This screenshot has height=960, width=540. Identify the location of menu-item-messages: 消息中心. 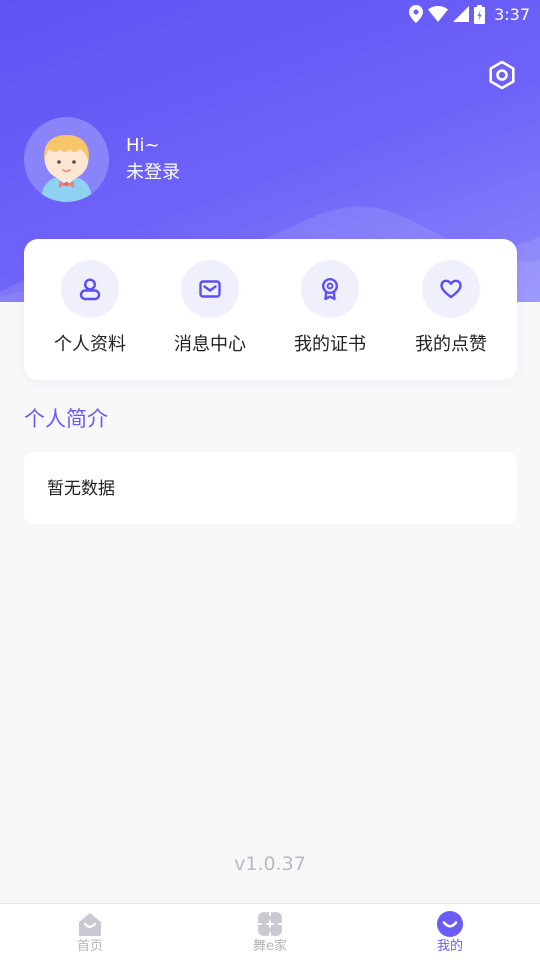
(210, 309).